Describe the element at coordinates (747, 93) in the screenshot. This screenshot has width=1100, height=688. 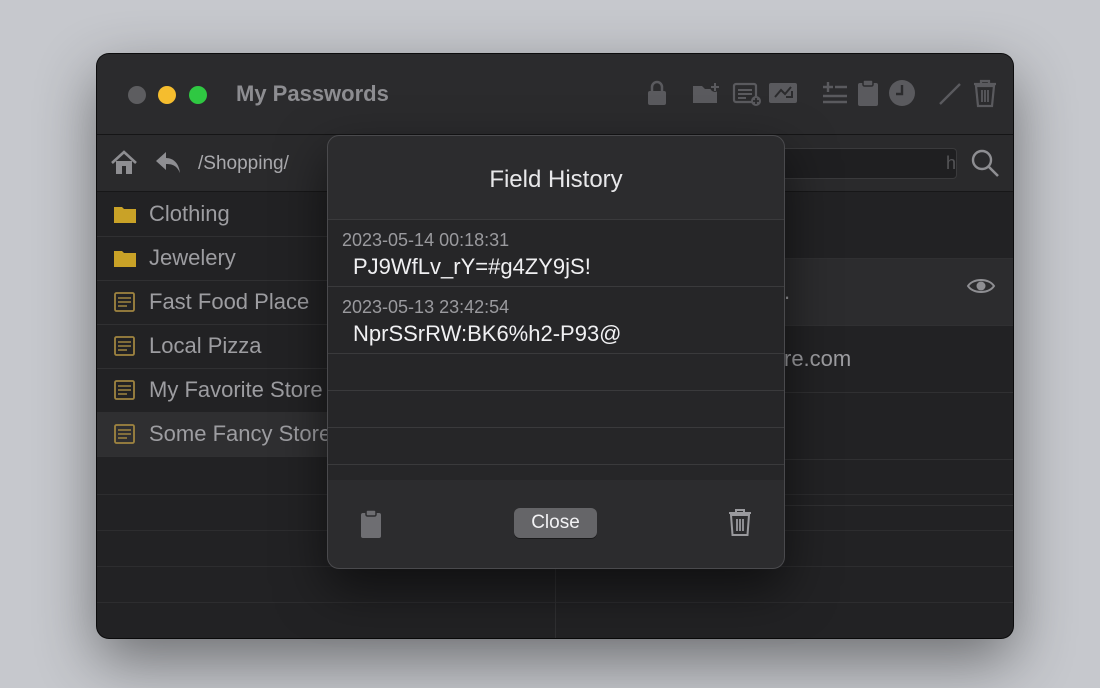
I see `new-entry-icon` at that location.